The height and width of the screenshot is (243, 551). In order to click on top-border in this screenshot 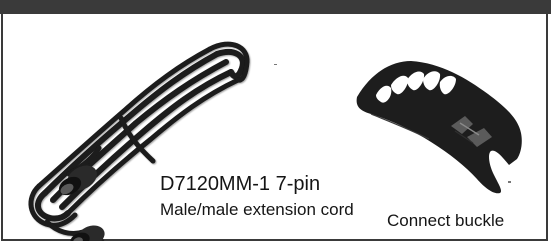, I will do `click(275, 7)`.